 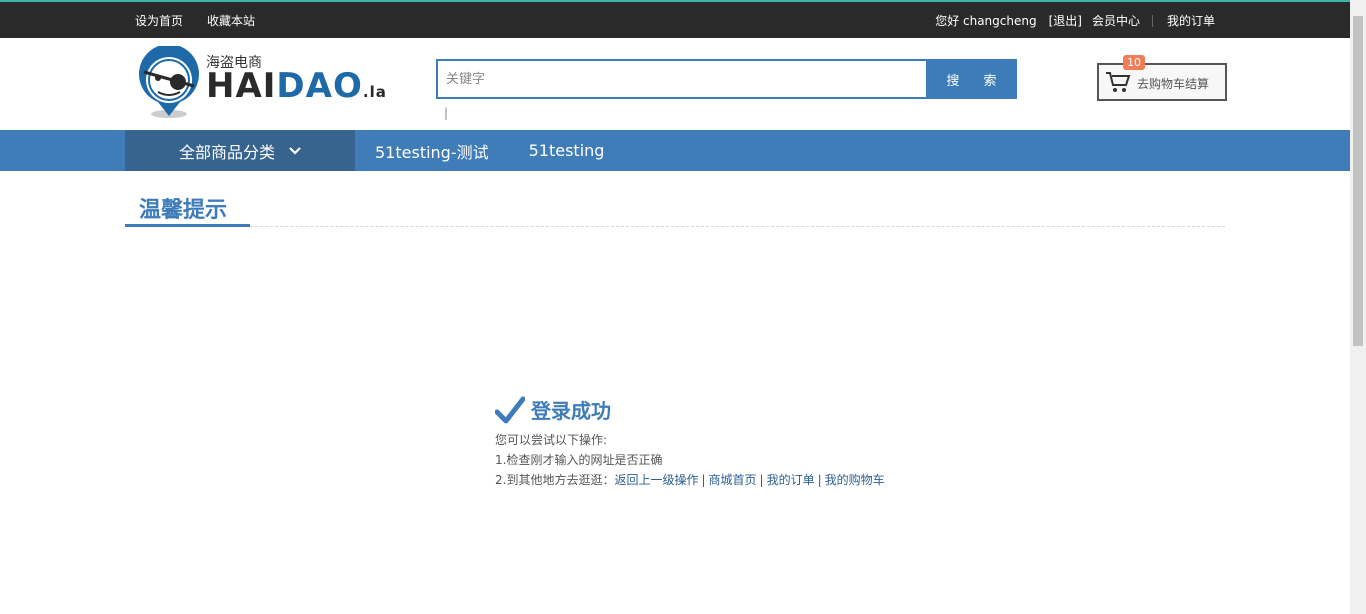 I want to click on search-box: 搜 索, so click(x=726, y=79).